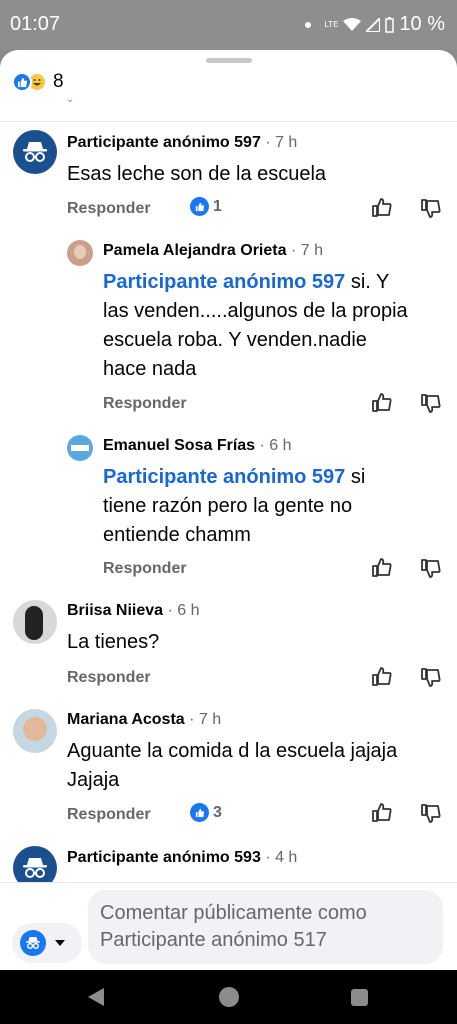 This screenshot has width=457, height=1024. I want to click on comment-author: Participante anónimo 597 · 7 h, so click(182, 143).